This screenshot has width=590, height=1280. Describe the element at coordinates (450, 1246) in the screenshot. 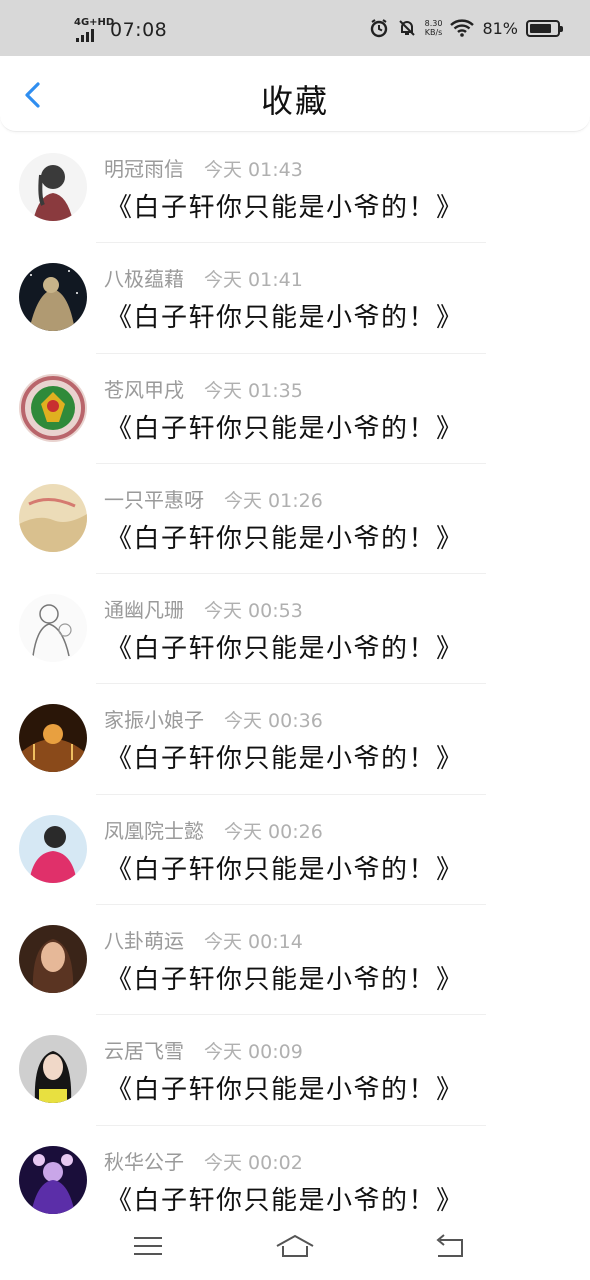

I see `back-icon` at that location.